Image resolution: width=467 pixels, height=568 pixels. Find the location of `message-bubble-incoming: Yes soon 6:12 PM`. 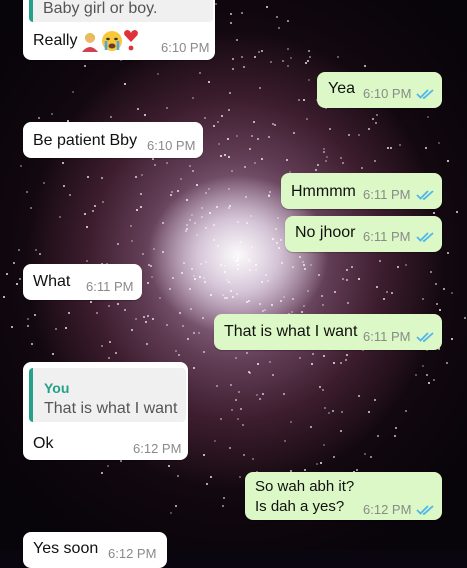

message-bubble-incoming: Yes soon 6:12 PM is located at coordinates (95, 550).